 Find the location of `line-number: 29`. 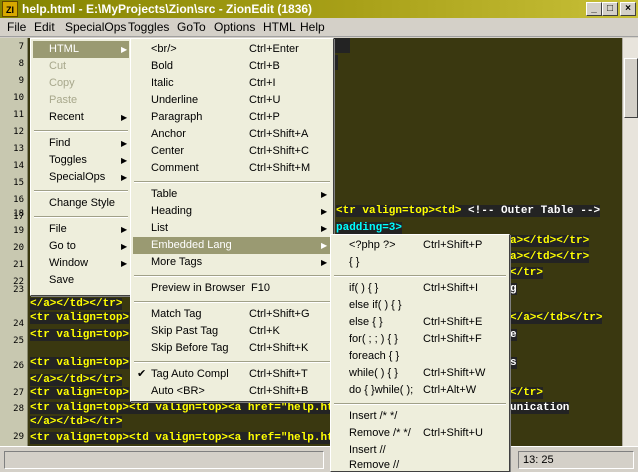

line-number: 29 is located at coordinates (18, 437).